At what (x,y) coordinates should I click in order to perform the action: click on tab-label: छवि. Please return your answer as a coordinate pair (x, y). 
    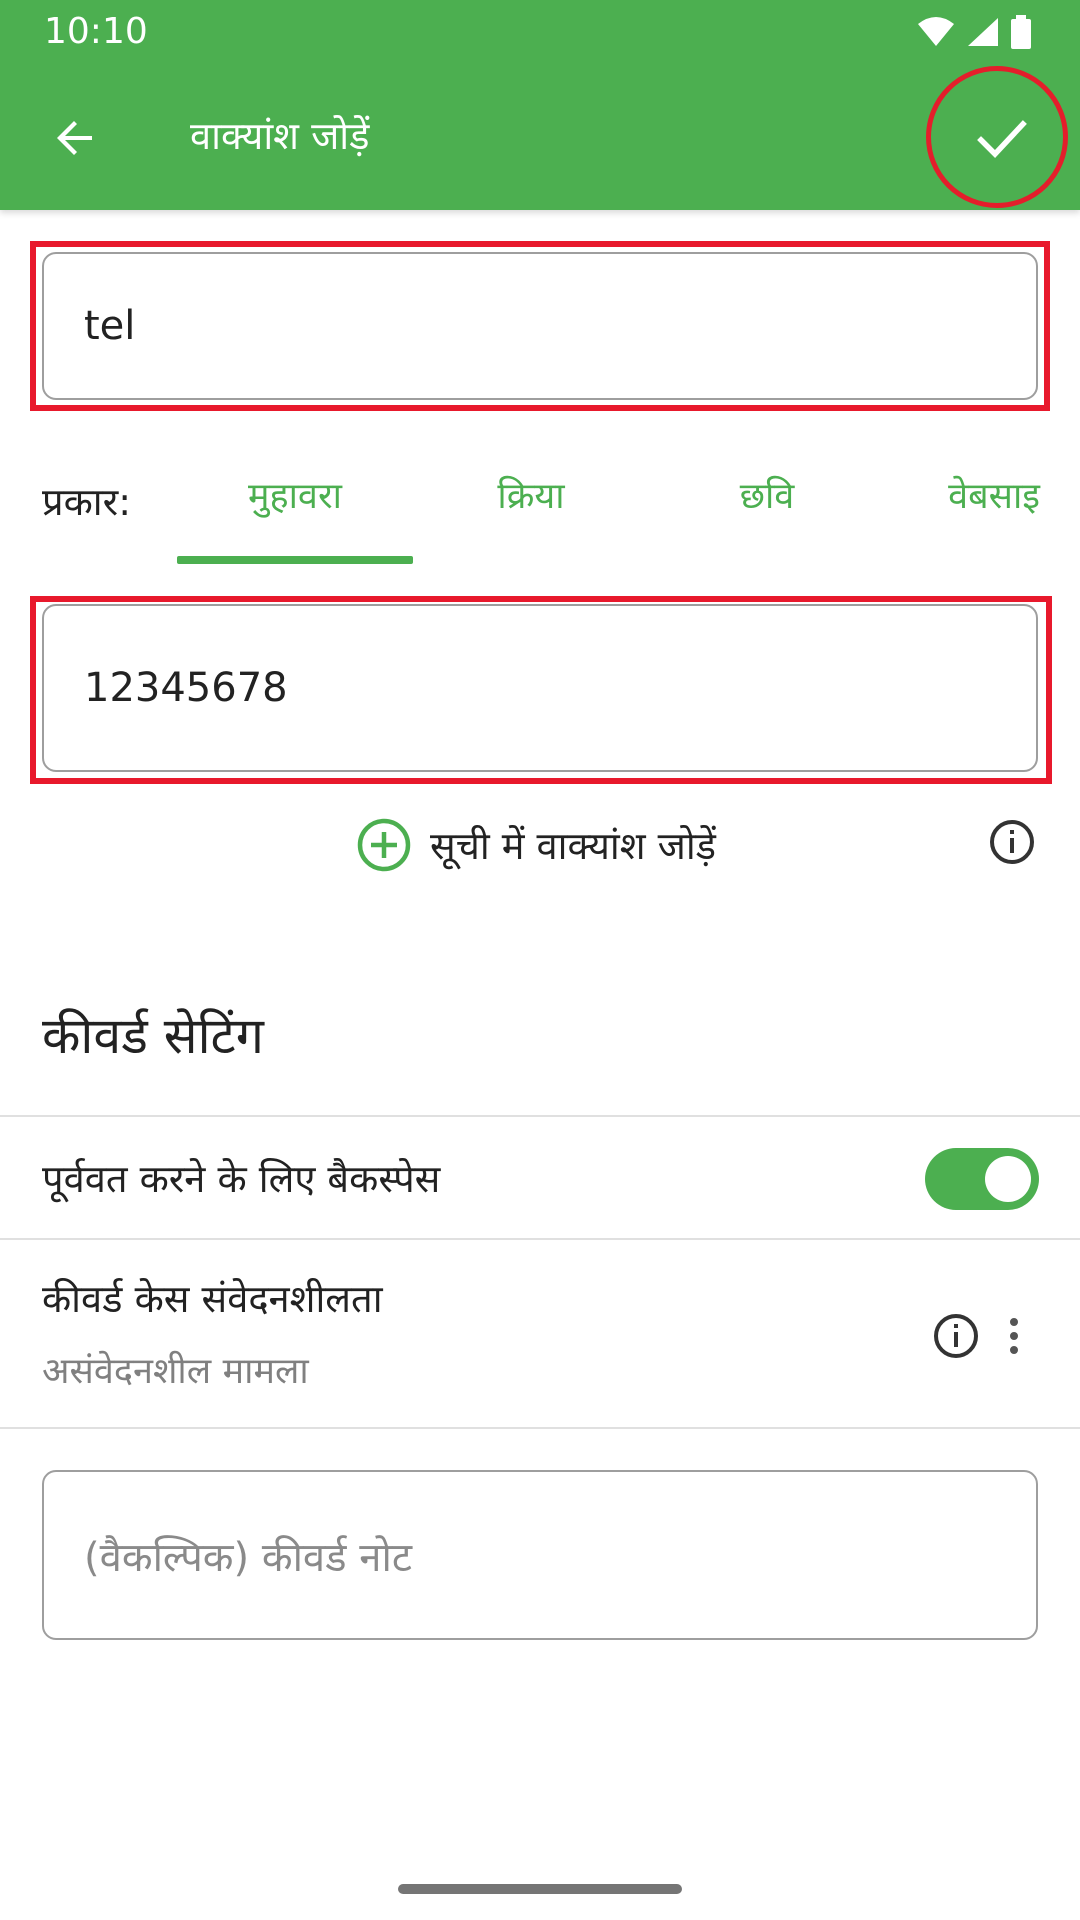
    Looking at the image, I should click on (767, 496).